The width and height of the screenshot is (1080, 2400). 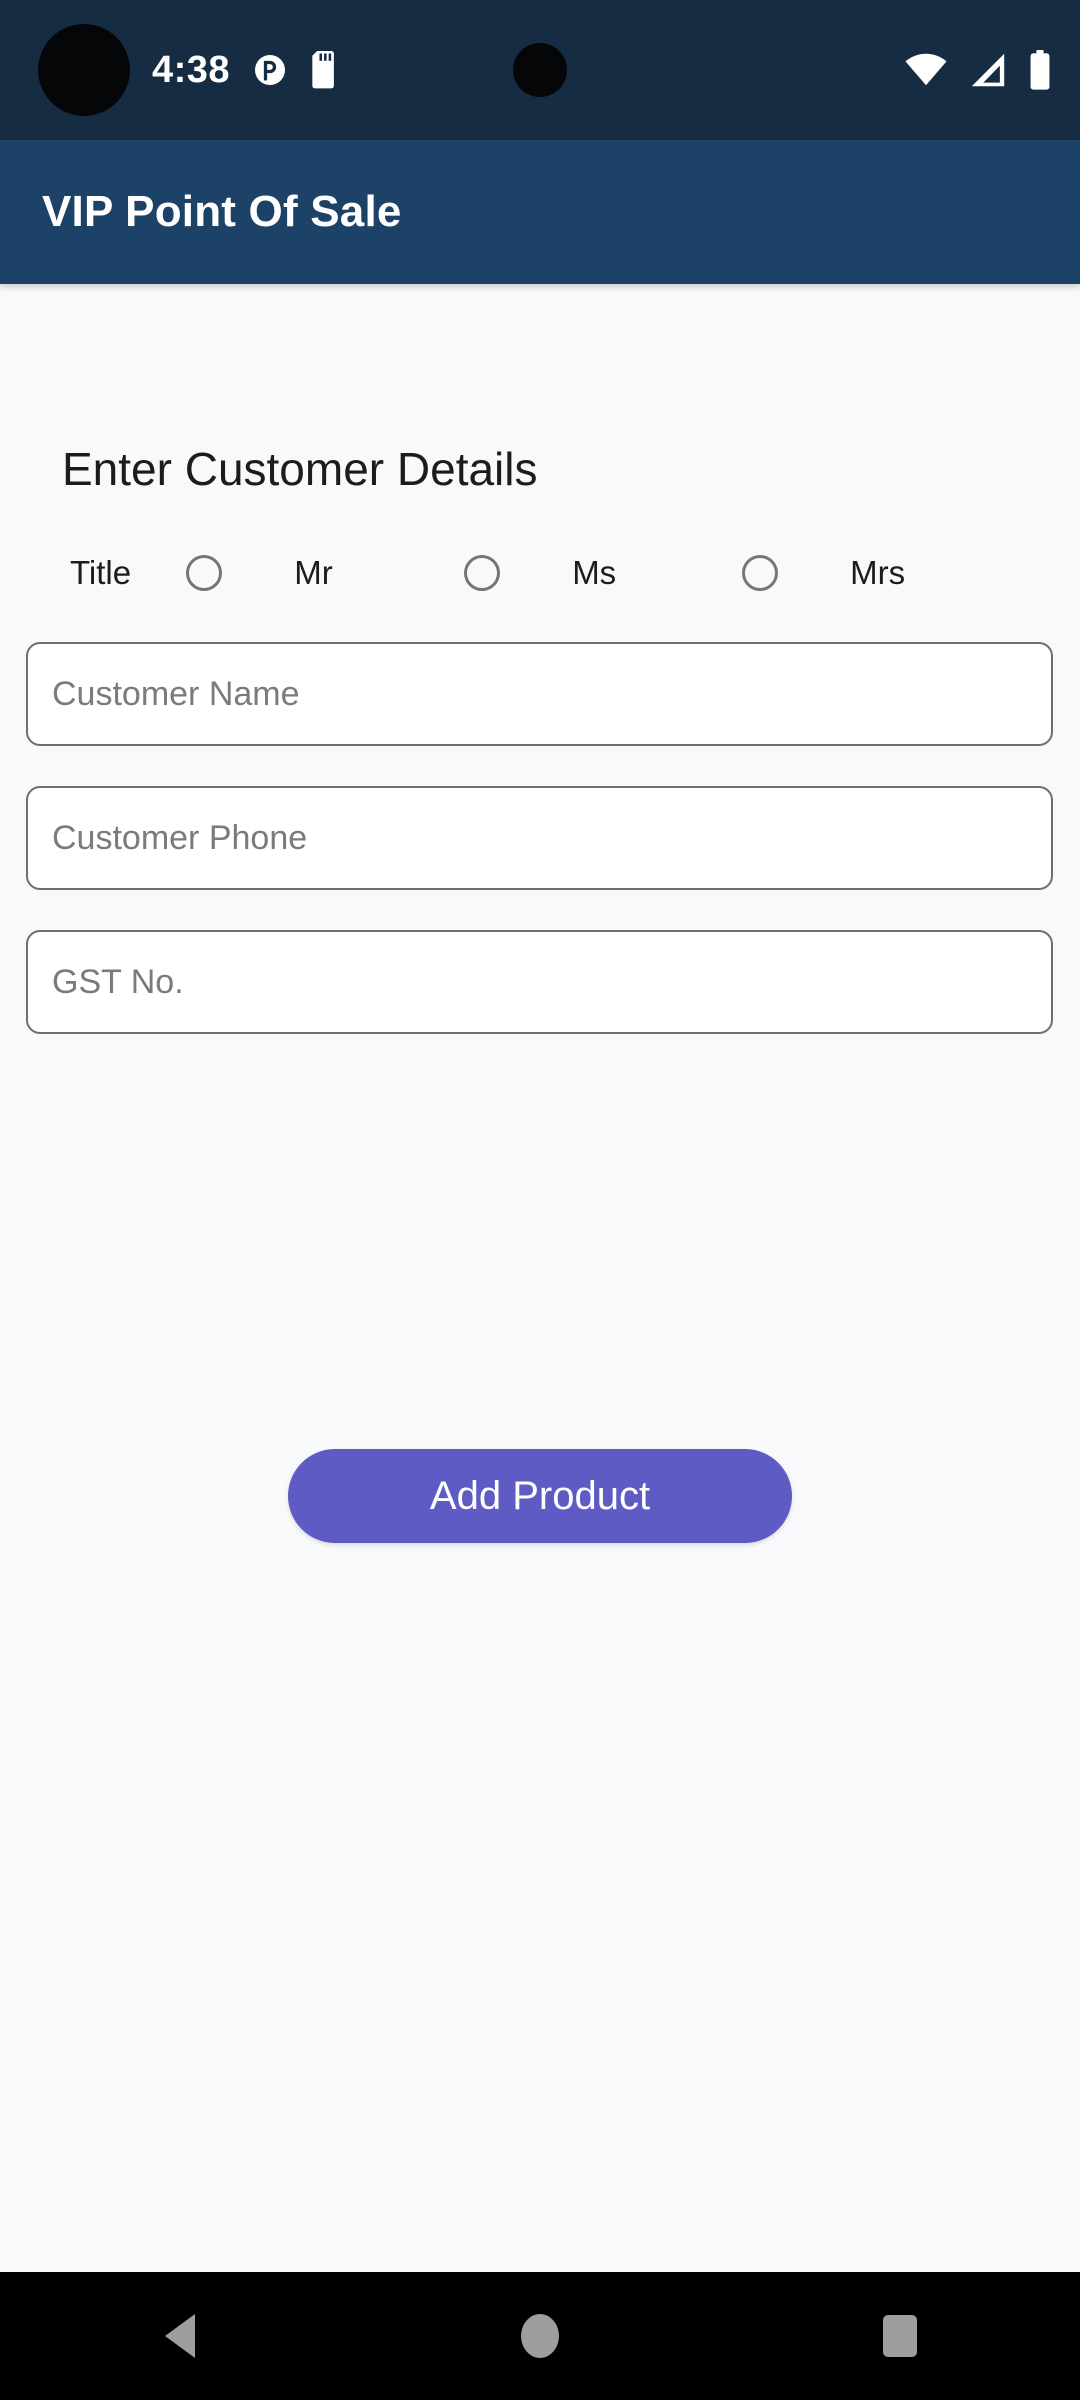 I want to click on app-bar: VIP Point Of Sale, so click(x=540, y=212).